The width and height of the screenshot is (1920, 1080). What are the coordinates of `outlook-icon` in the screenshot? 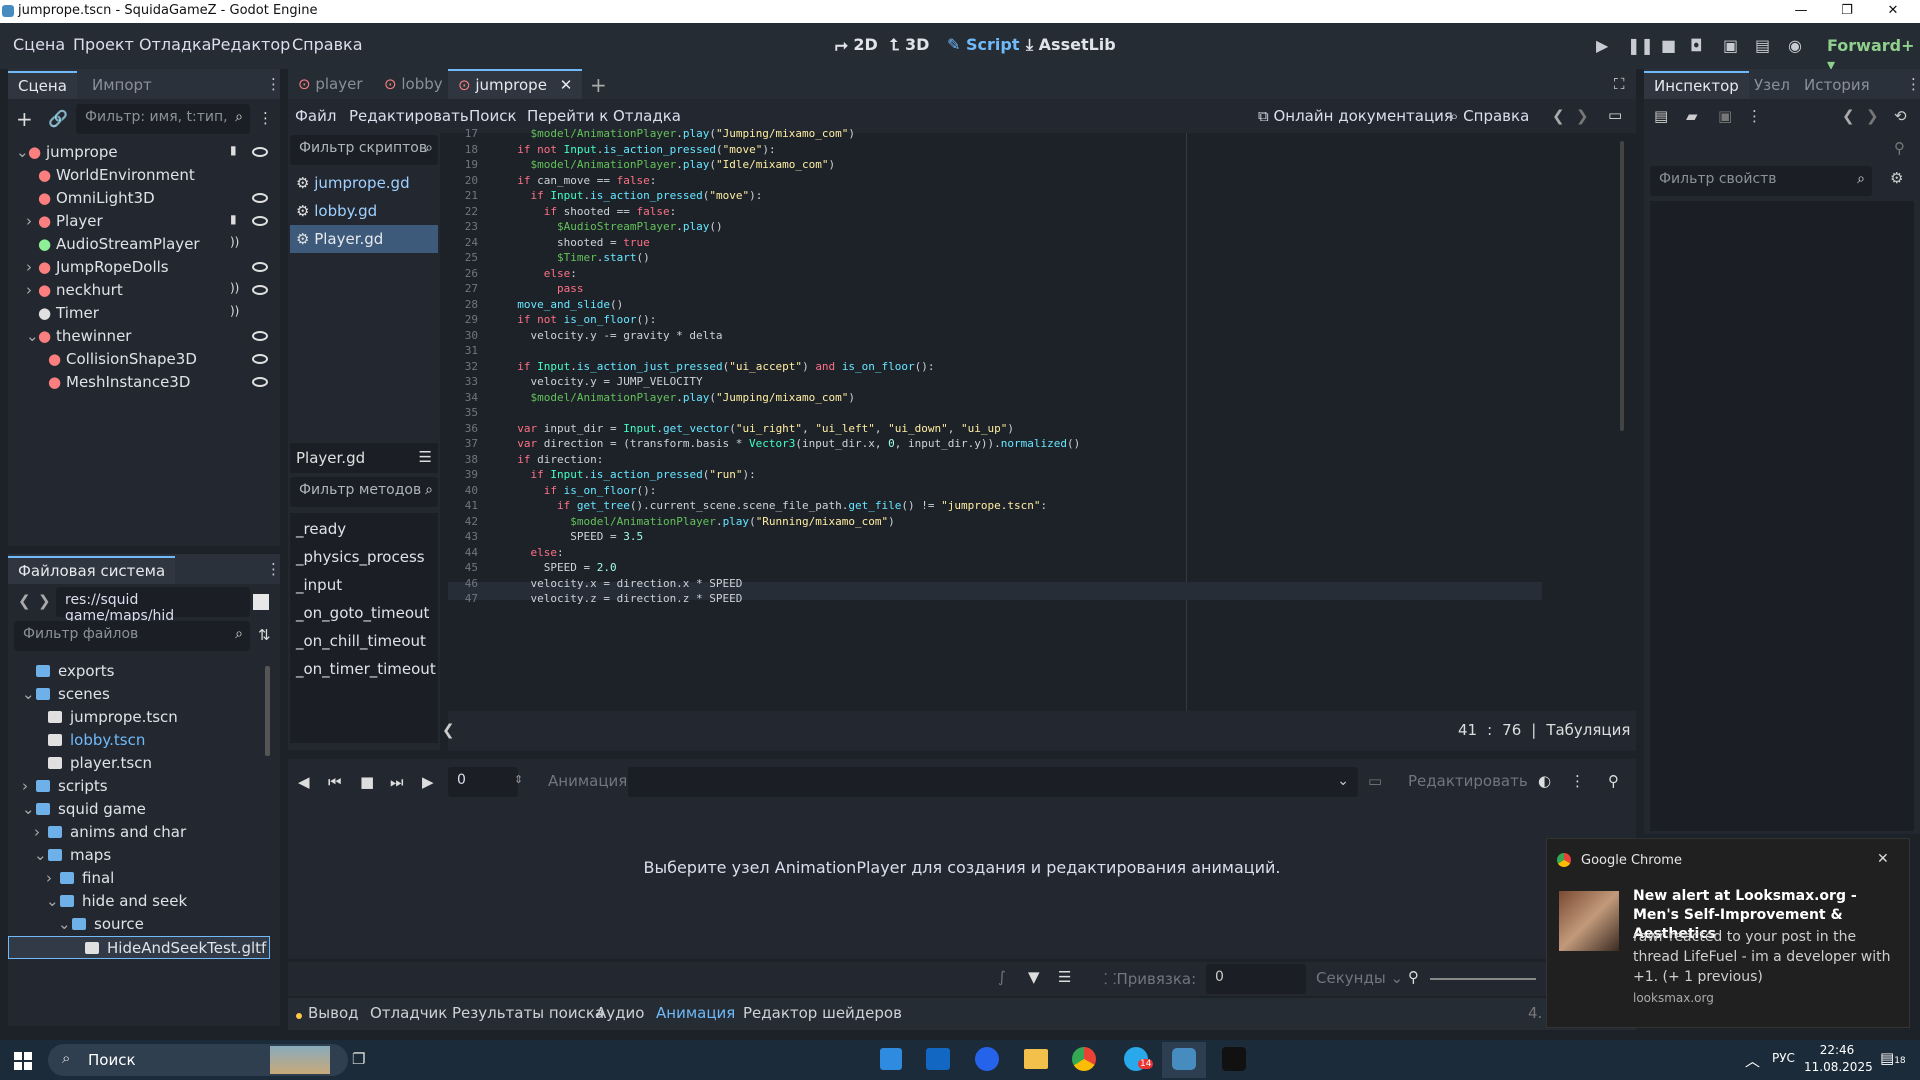 It's located at (938, 1059).